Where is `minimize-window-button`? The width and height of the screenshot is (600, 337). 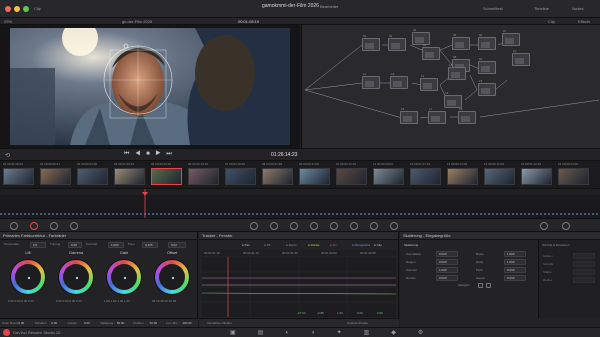
minimize-window-button is located at coordinates (17, 9).